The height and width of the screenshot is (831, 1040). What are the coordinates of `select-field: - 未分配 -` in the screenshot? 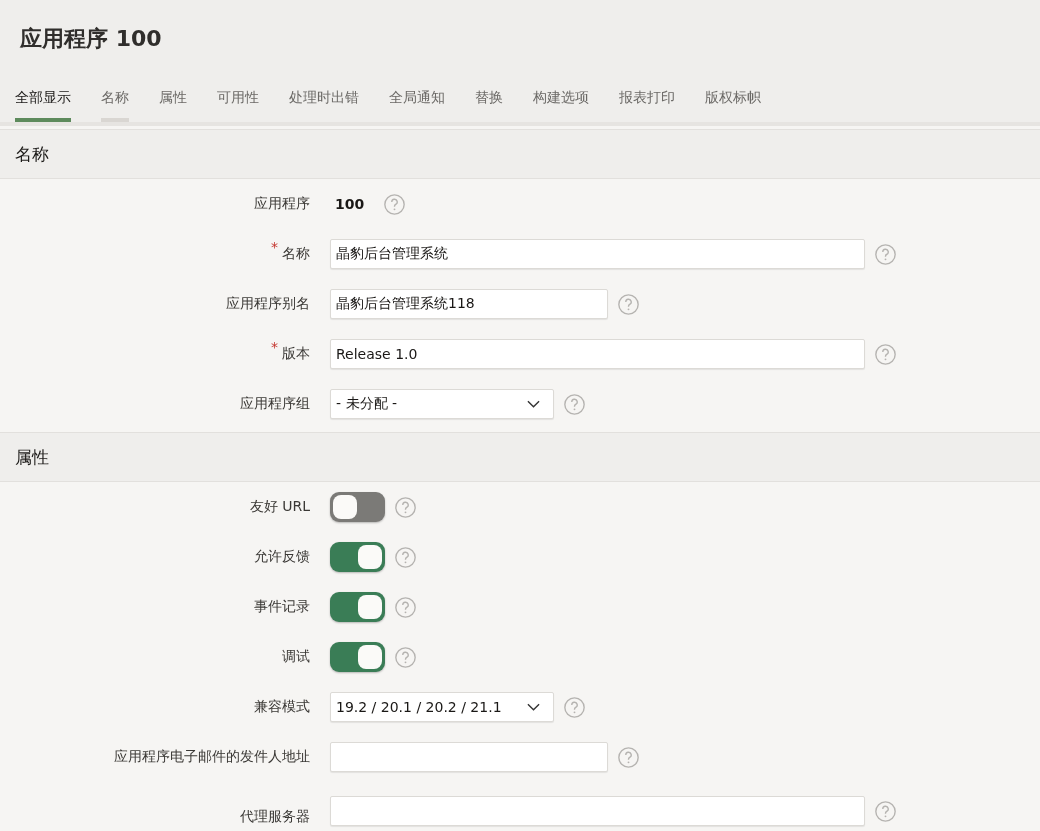 It's located at (442, 404).